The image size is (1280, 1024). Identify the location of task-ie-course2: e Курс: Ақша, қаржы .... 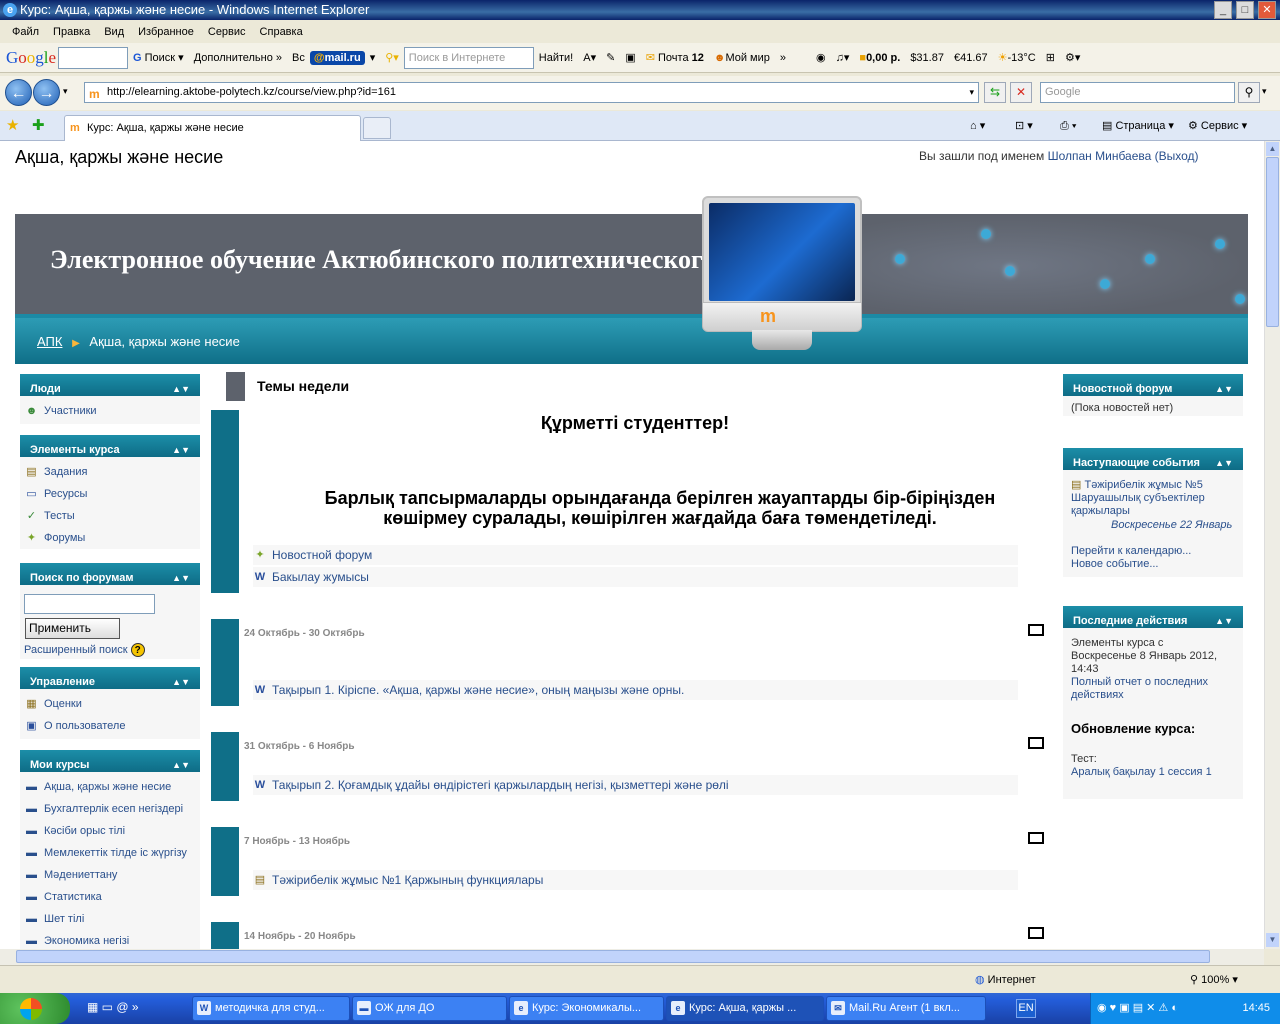
(745, 1008).